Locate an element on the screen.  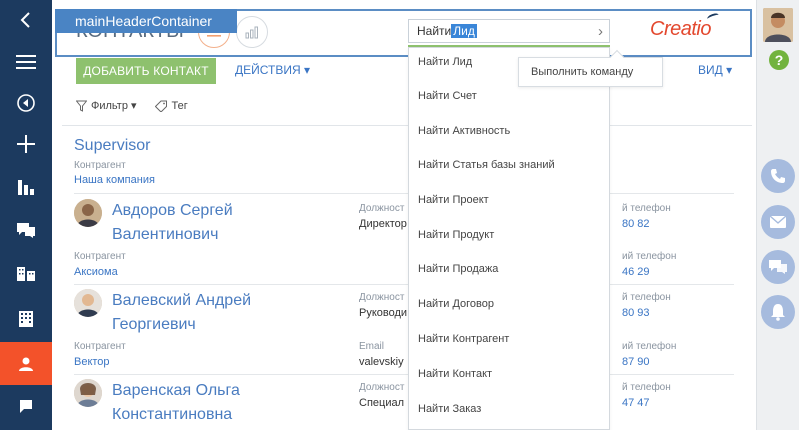
suggestion-item: Найти Проект is located at coordinates (453, 200).